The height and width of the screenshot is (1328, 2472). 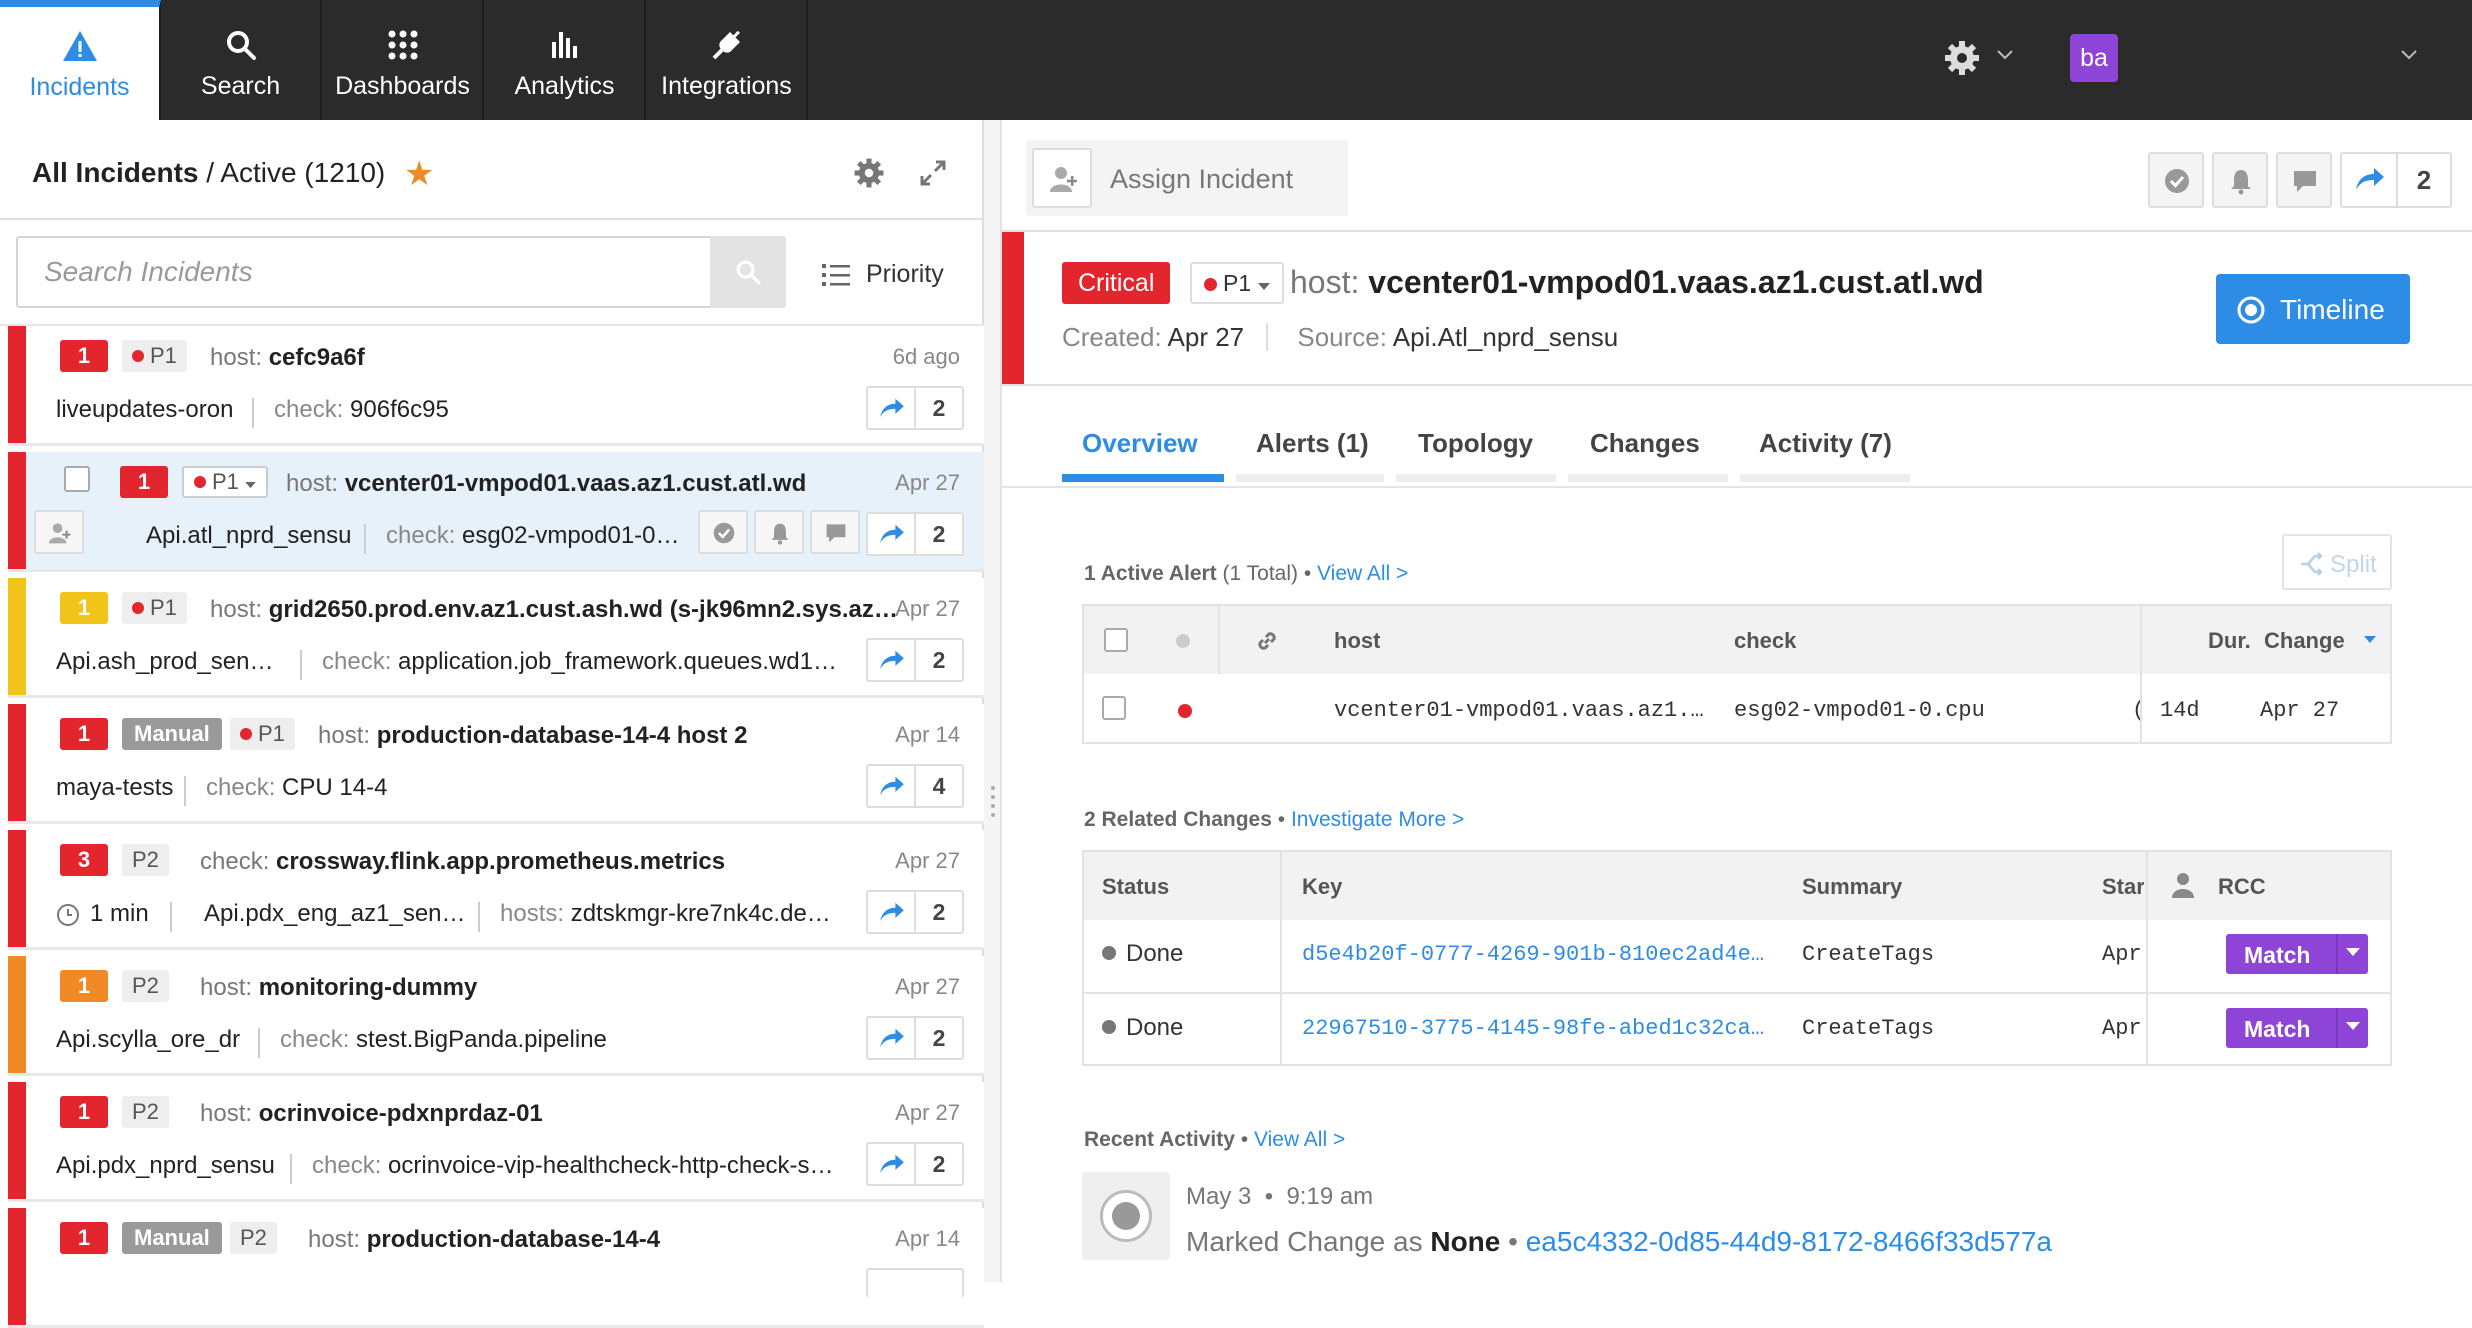 What do you see at coordinates (2141, 674) in the screenshot?
I see `col-divider` at bounding box center [2141, 674].